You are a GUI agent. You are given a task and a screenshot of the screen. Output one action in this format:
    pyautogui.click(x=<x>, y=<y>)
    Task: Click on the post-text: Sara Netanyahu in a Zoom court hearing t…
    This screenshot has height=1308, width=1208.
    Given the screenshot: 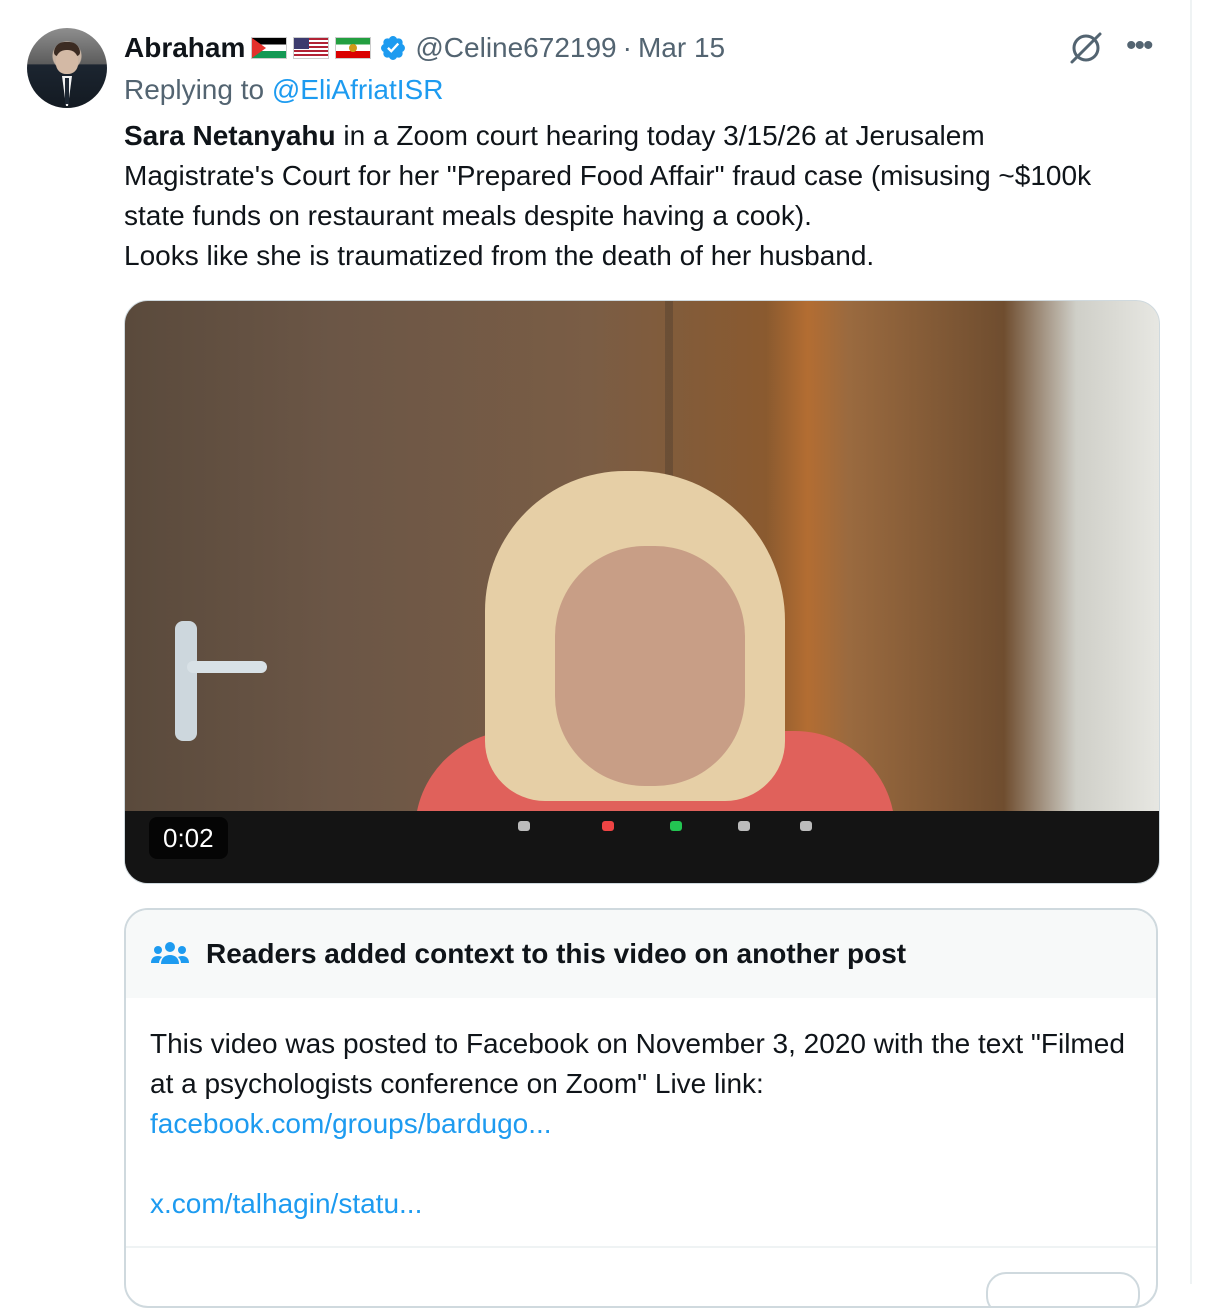 What is the action you would take?
    pyautogui.click(x=629, y=196)
    